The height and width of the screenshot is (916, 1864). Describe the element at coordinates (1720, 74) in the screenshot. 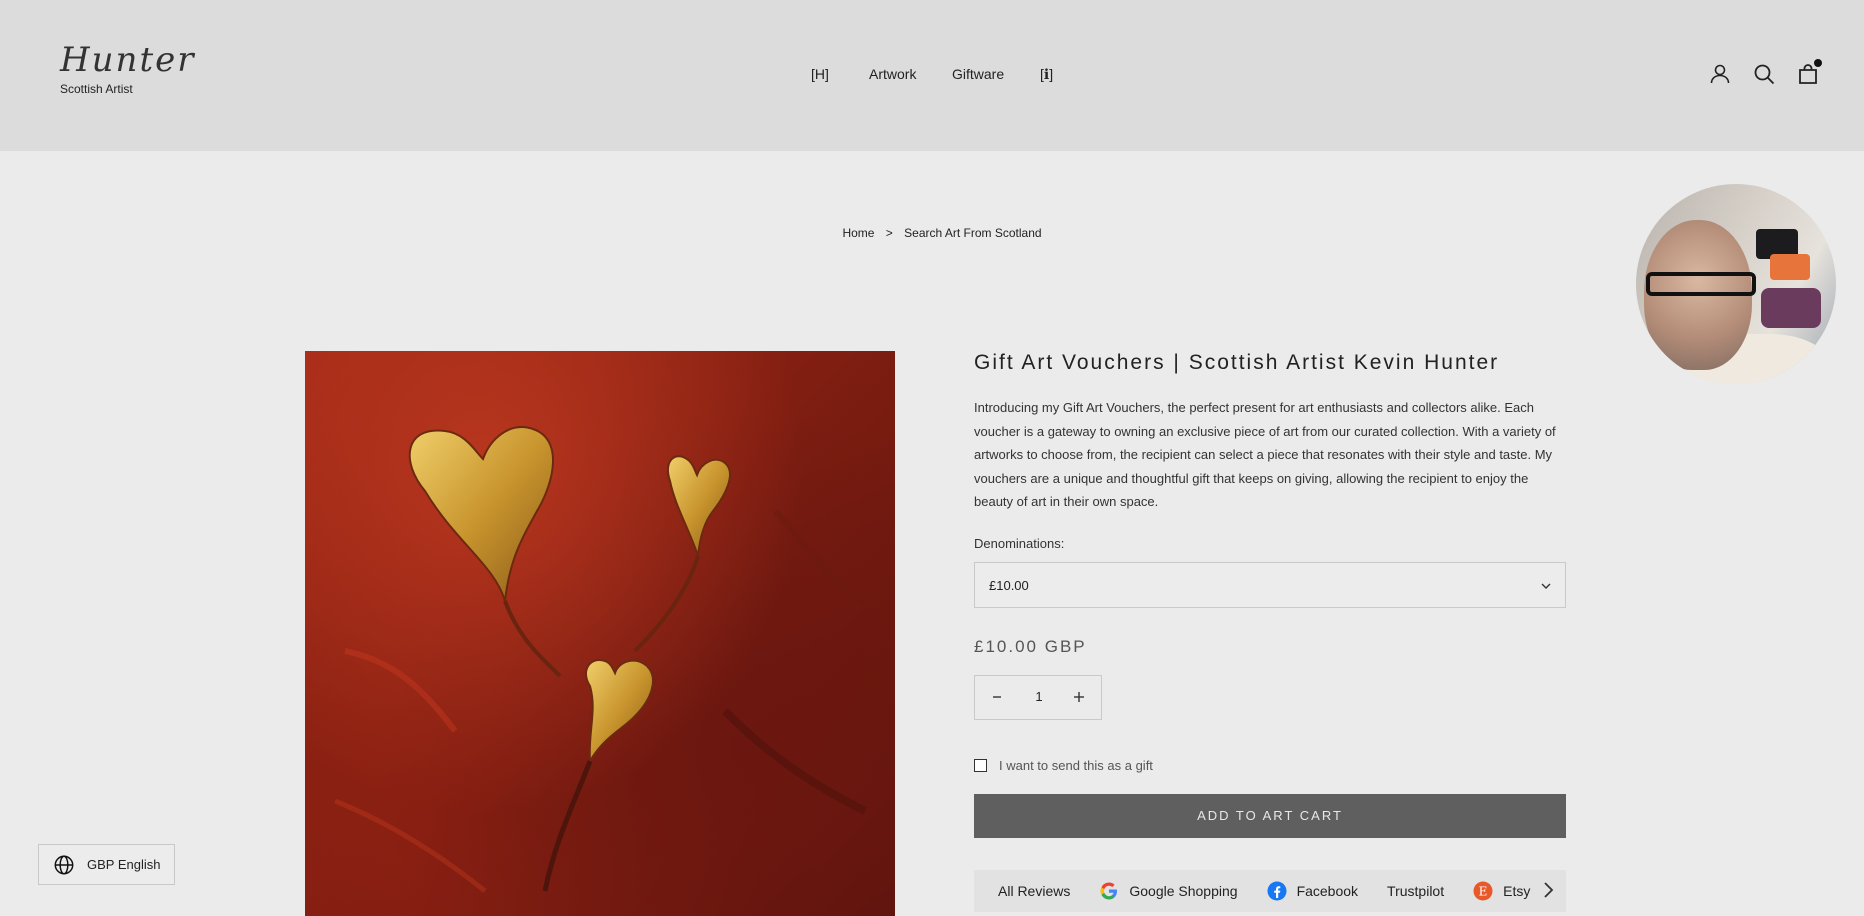

I see `account-icon` at that location.